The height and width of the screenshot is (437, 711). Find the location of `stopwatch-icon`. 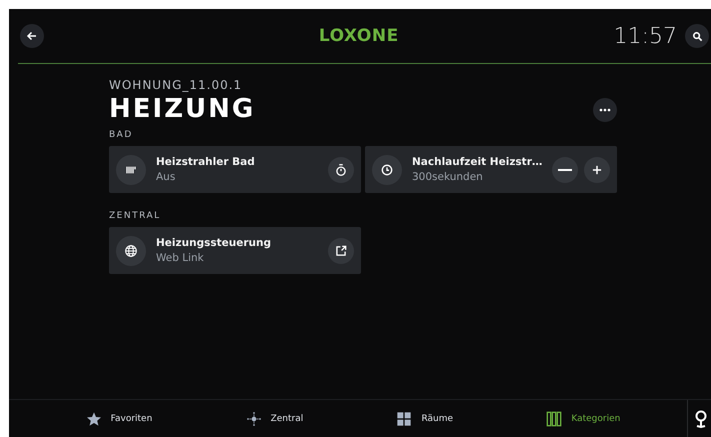

stopwatch-icon is located at coordinates (341, 169).